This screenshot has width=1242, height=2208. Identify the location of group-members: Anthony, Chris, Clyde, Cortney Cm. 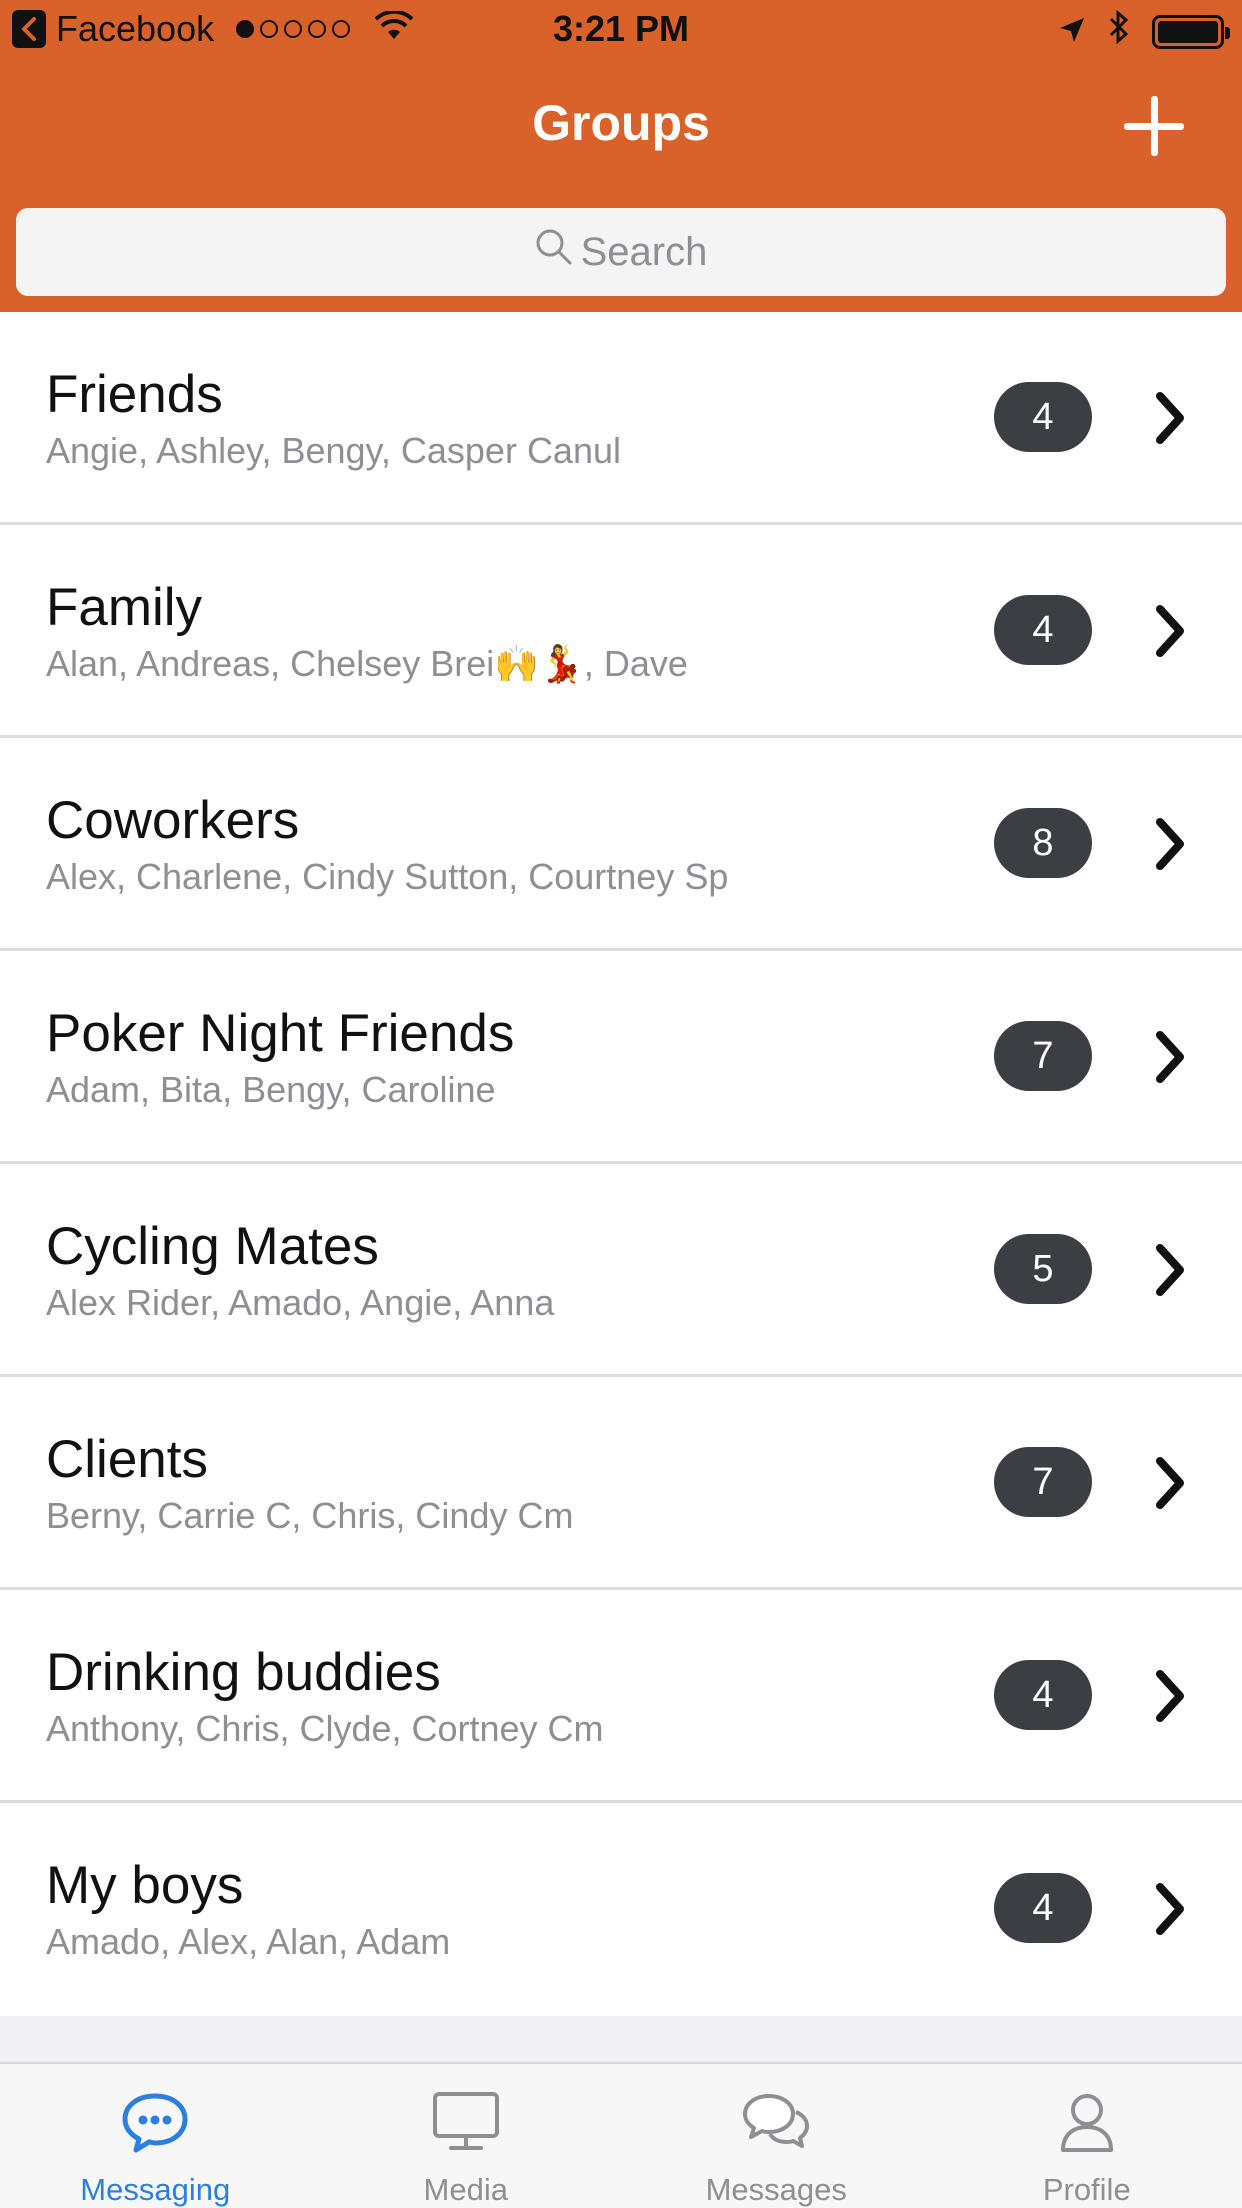
(325, 1728).